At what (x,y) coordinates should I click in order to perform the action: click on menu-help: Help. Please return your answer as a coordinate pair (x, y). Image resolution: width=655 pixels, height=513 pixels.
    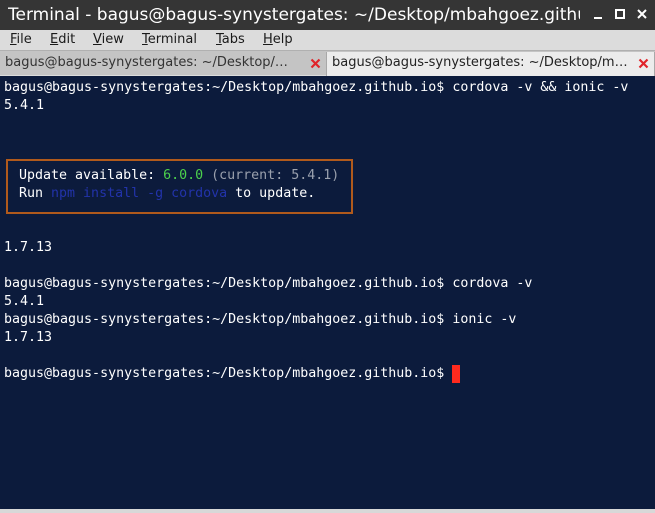
    Looking at the image, I should click on (278, 40).